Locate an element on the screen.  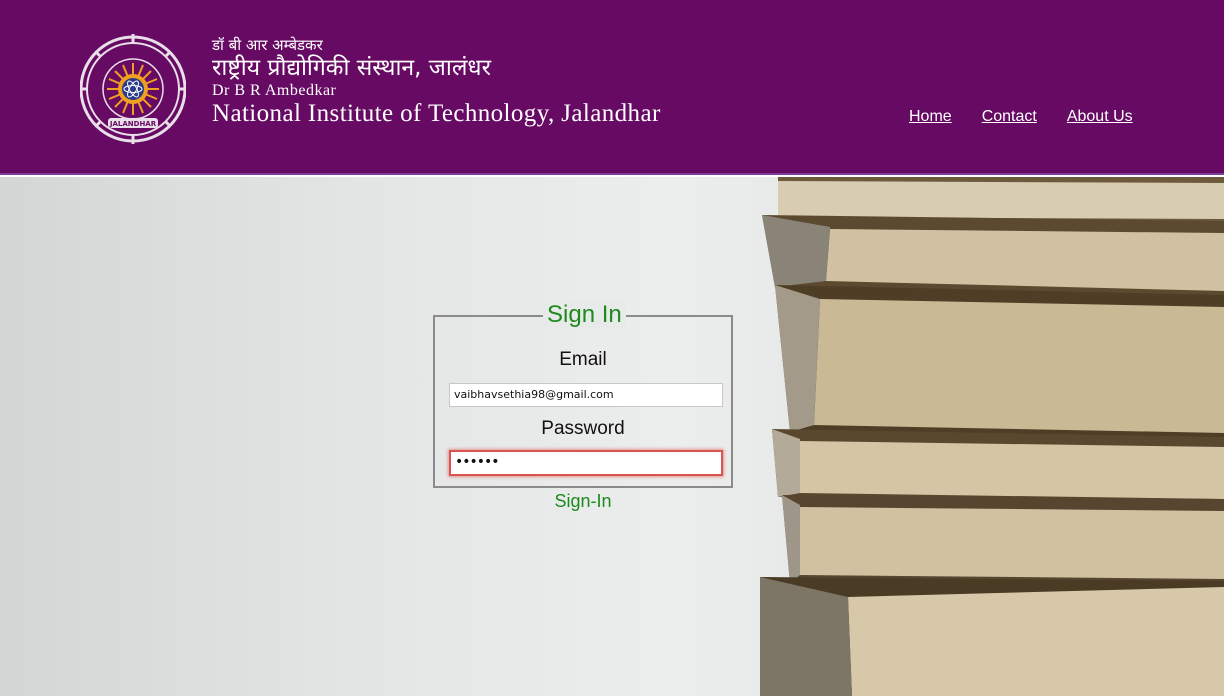
nav-link-about-us: About Us is located at coordinates (1100, 117).